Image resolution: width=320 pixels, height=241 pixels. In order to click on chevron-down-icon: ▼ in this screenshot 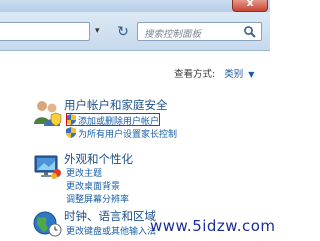, I will do `click(251, 74)`.